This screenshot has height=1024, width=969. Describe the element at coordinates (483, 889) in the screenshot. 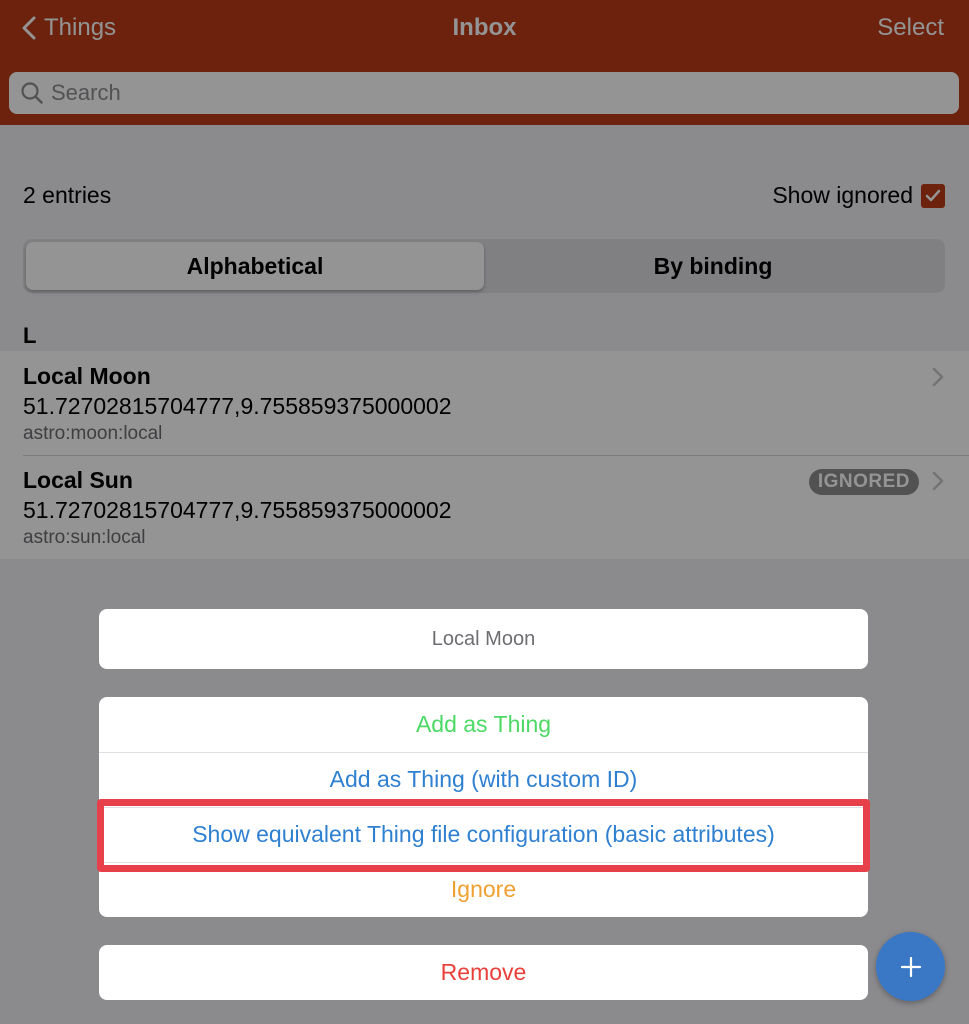

I see `ignore-button: Ignore` at that location.